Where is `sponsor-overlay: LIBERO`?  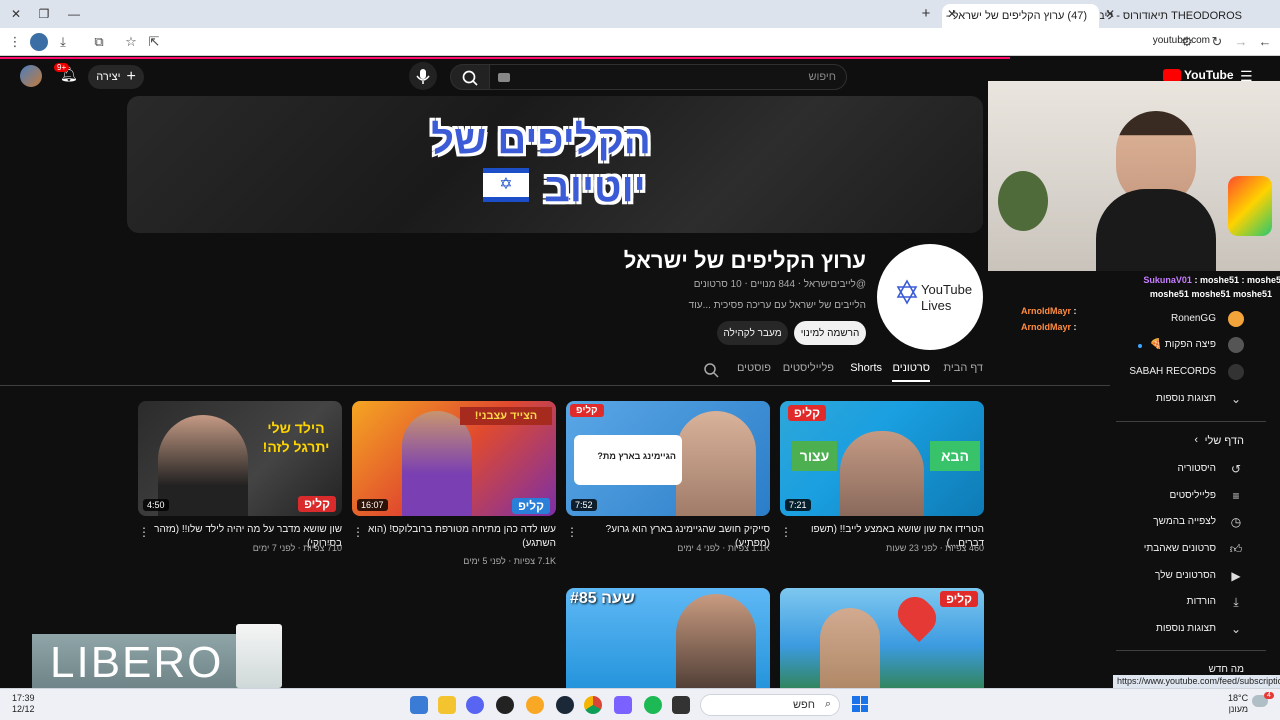 sponsor-overlay: LIBERO is located at coordinates (142, 661).